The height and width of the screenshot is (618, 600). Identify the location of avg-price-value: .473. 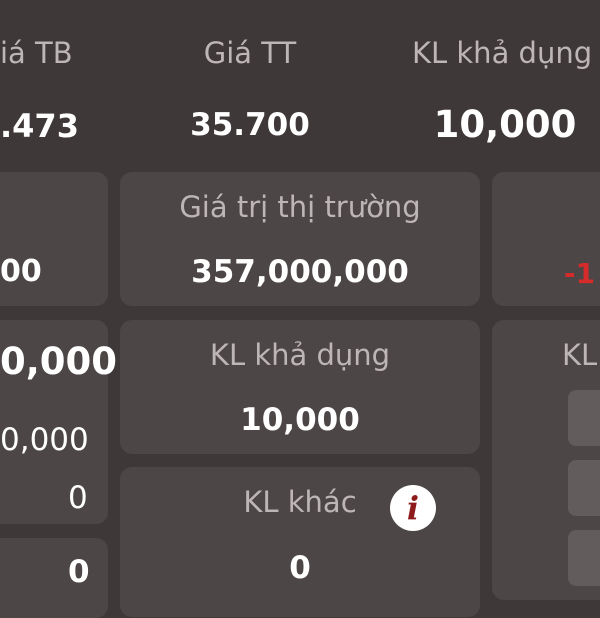
(39, 126).